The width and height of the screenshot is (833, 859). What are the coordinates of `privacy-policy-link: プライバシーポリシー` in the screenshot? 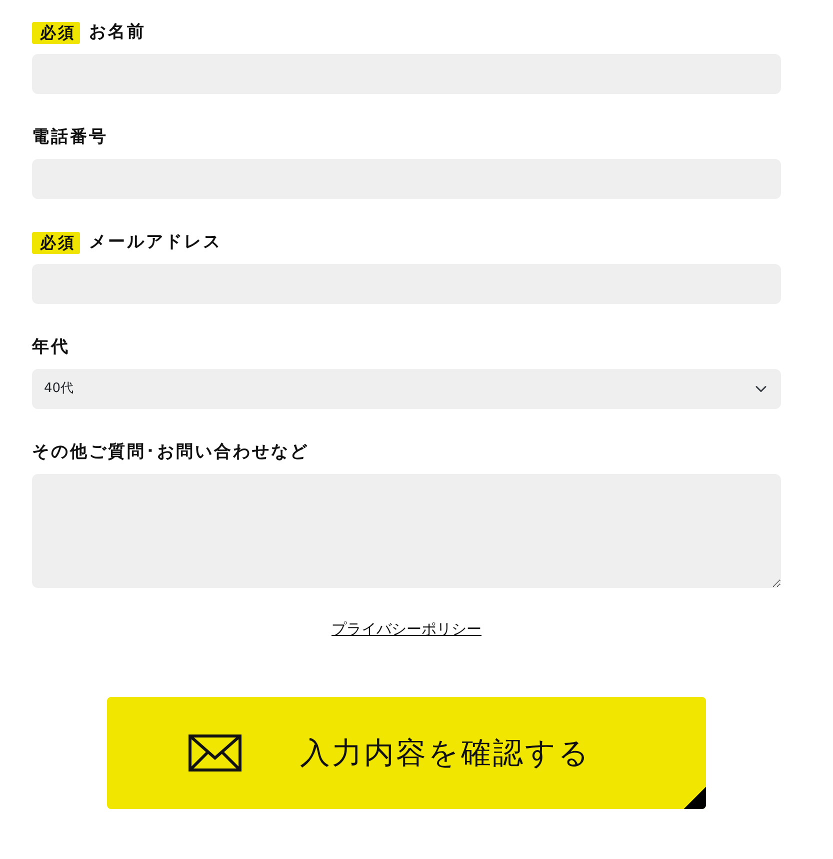 It's located at (407, 629).